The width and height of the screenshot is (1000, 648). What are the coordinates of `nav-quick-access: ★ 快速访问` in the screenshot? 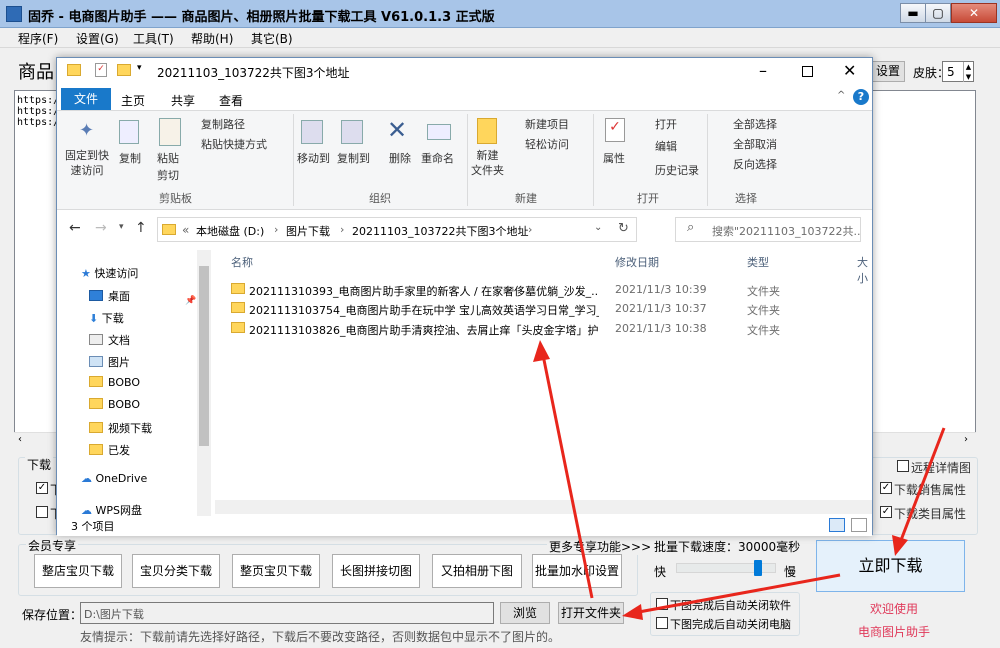 It's located at (109, 273).